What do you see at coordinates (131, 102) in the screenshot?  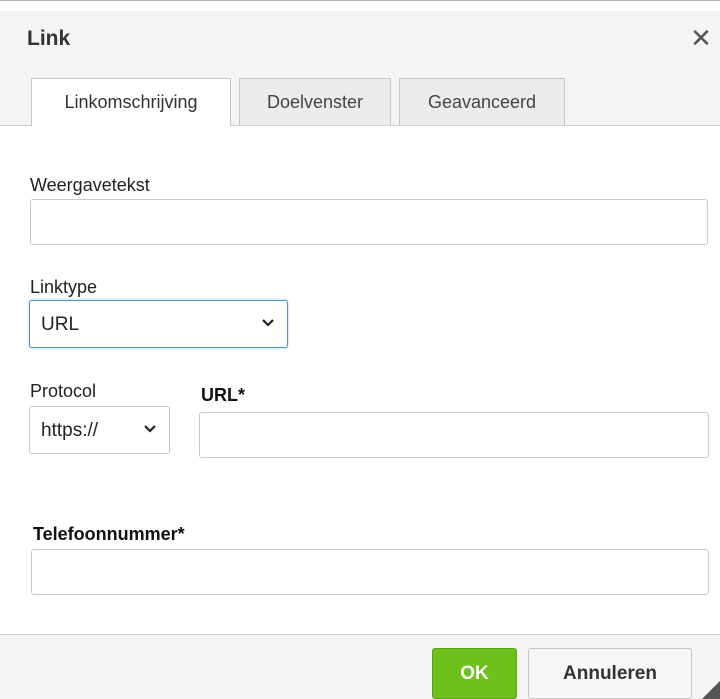 I see `tab-linkomschrijving: Linkomschrijving` at bounding box center [131, 102].